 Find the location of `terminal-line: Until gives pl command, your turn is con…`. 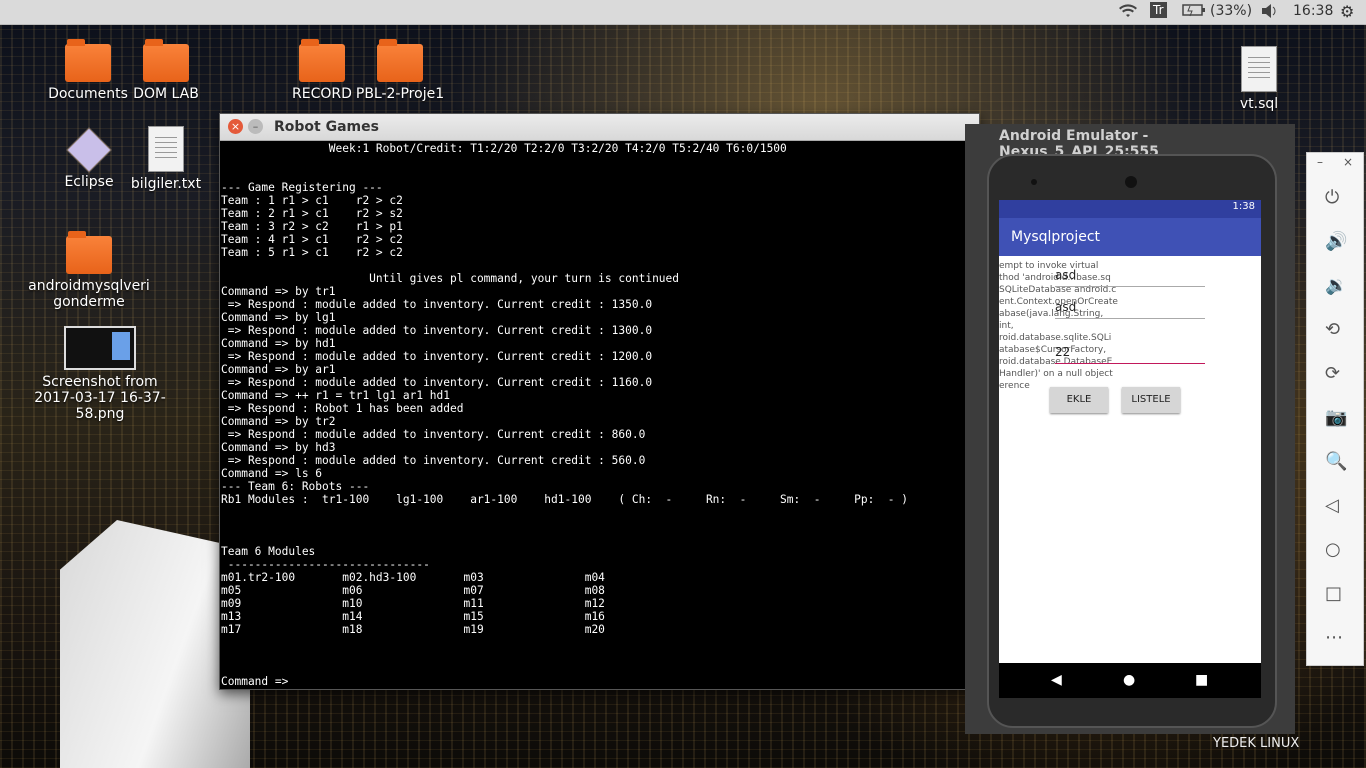

terminal-line: Until gives pl command, your turn is con… is located at coordinates (450, 278).